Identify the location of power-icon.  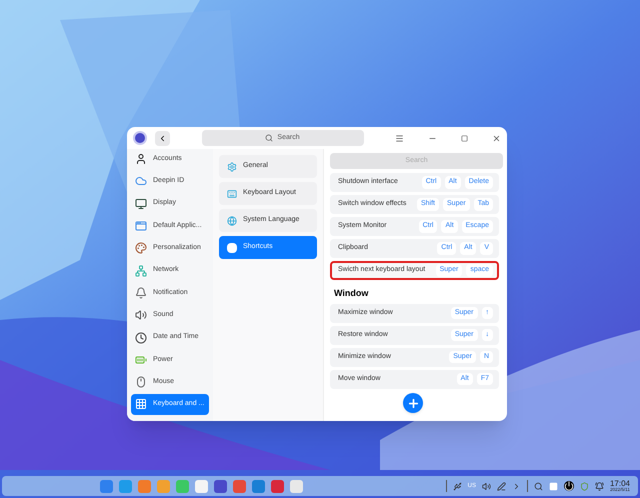
(569, 486).